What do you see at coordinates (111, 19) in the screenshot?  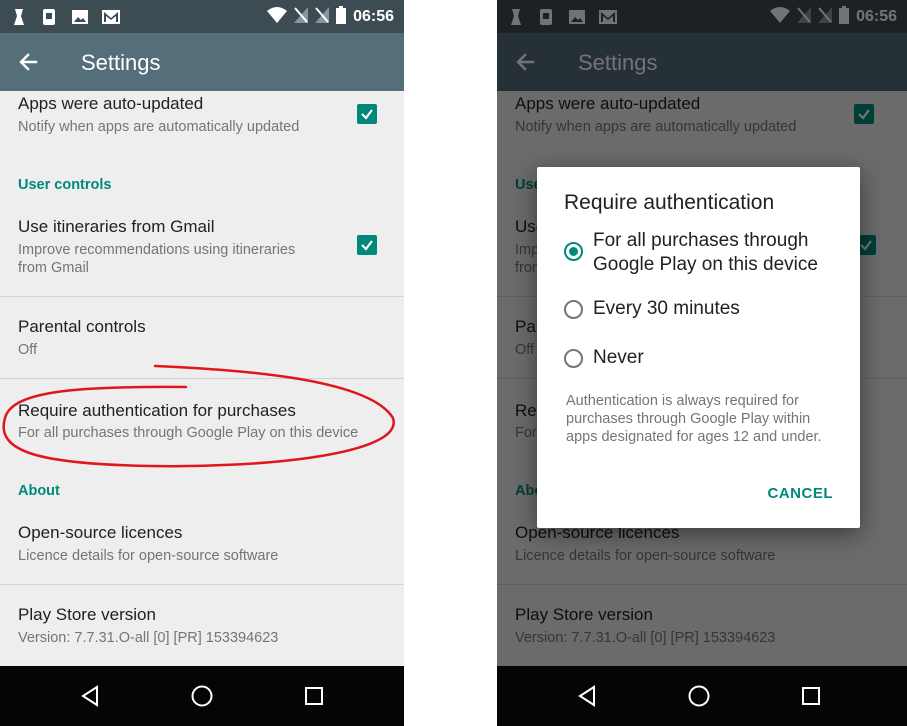 I see `gmail-icon` at bounding box center [111, 19].